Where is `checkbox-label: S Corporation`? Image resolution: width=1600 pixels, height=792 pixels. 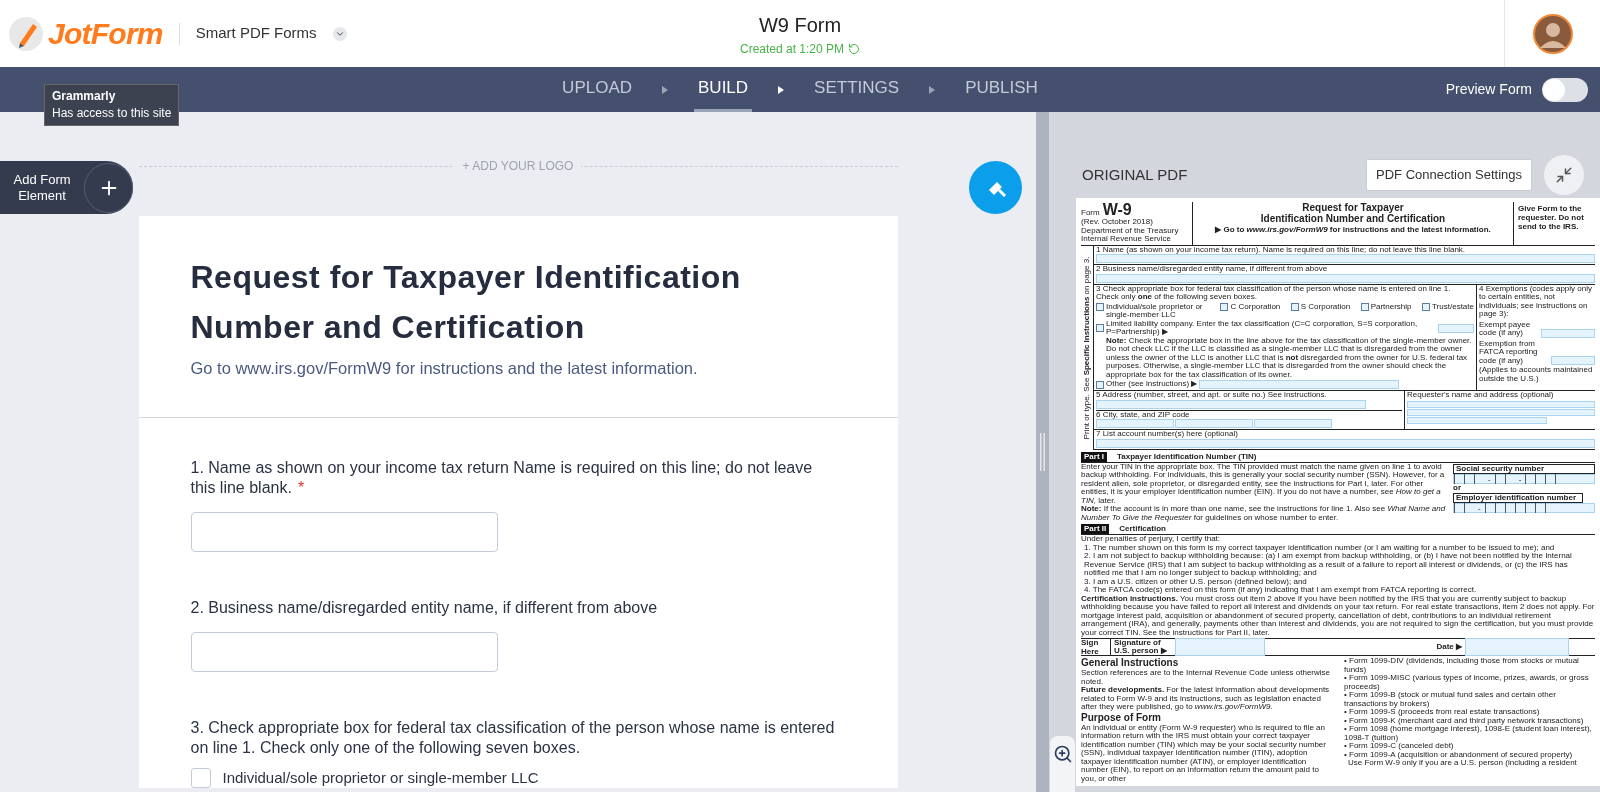
checkbox-label: S Corporation is located at coordinates (1325, 306).